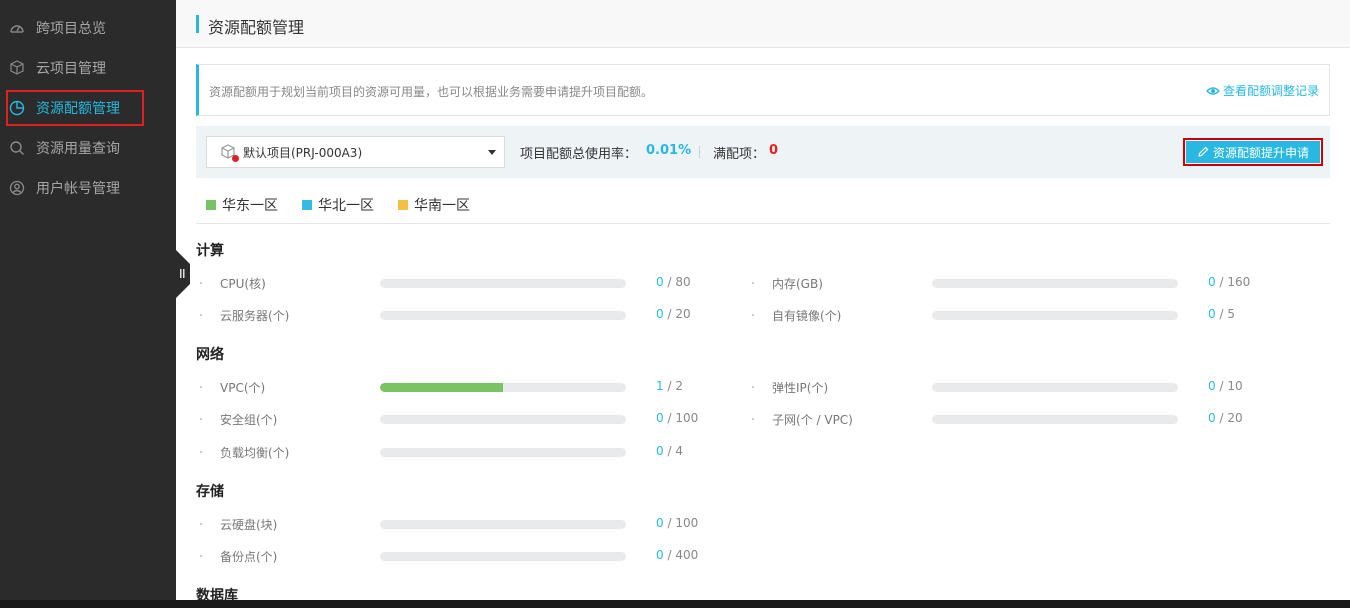  Describe the element at coordinates (431, 92) in the screenshot. I see `info-text: 资源配额用于规划当前项目的资源可用量，也可以根据业务需要申请提升项目配额。` at that location.